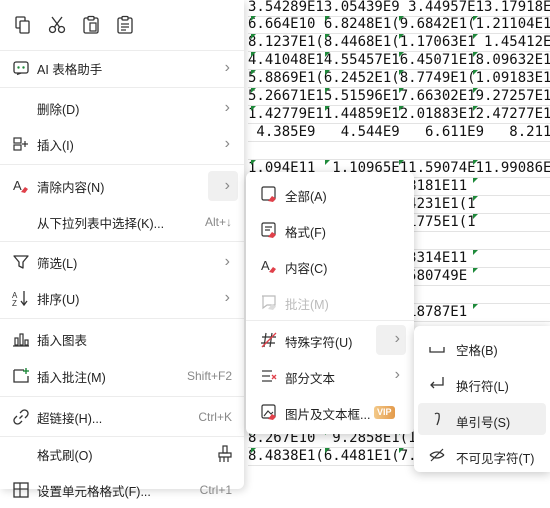 The height and width of the screenshot is (508, 550). Describe the element at coordinates (122, 108) in the screenshot. I see `menu-item-delete: 删除(D) ›` at that location.